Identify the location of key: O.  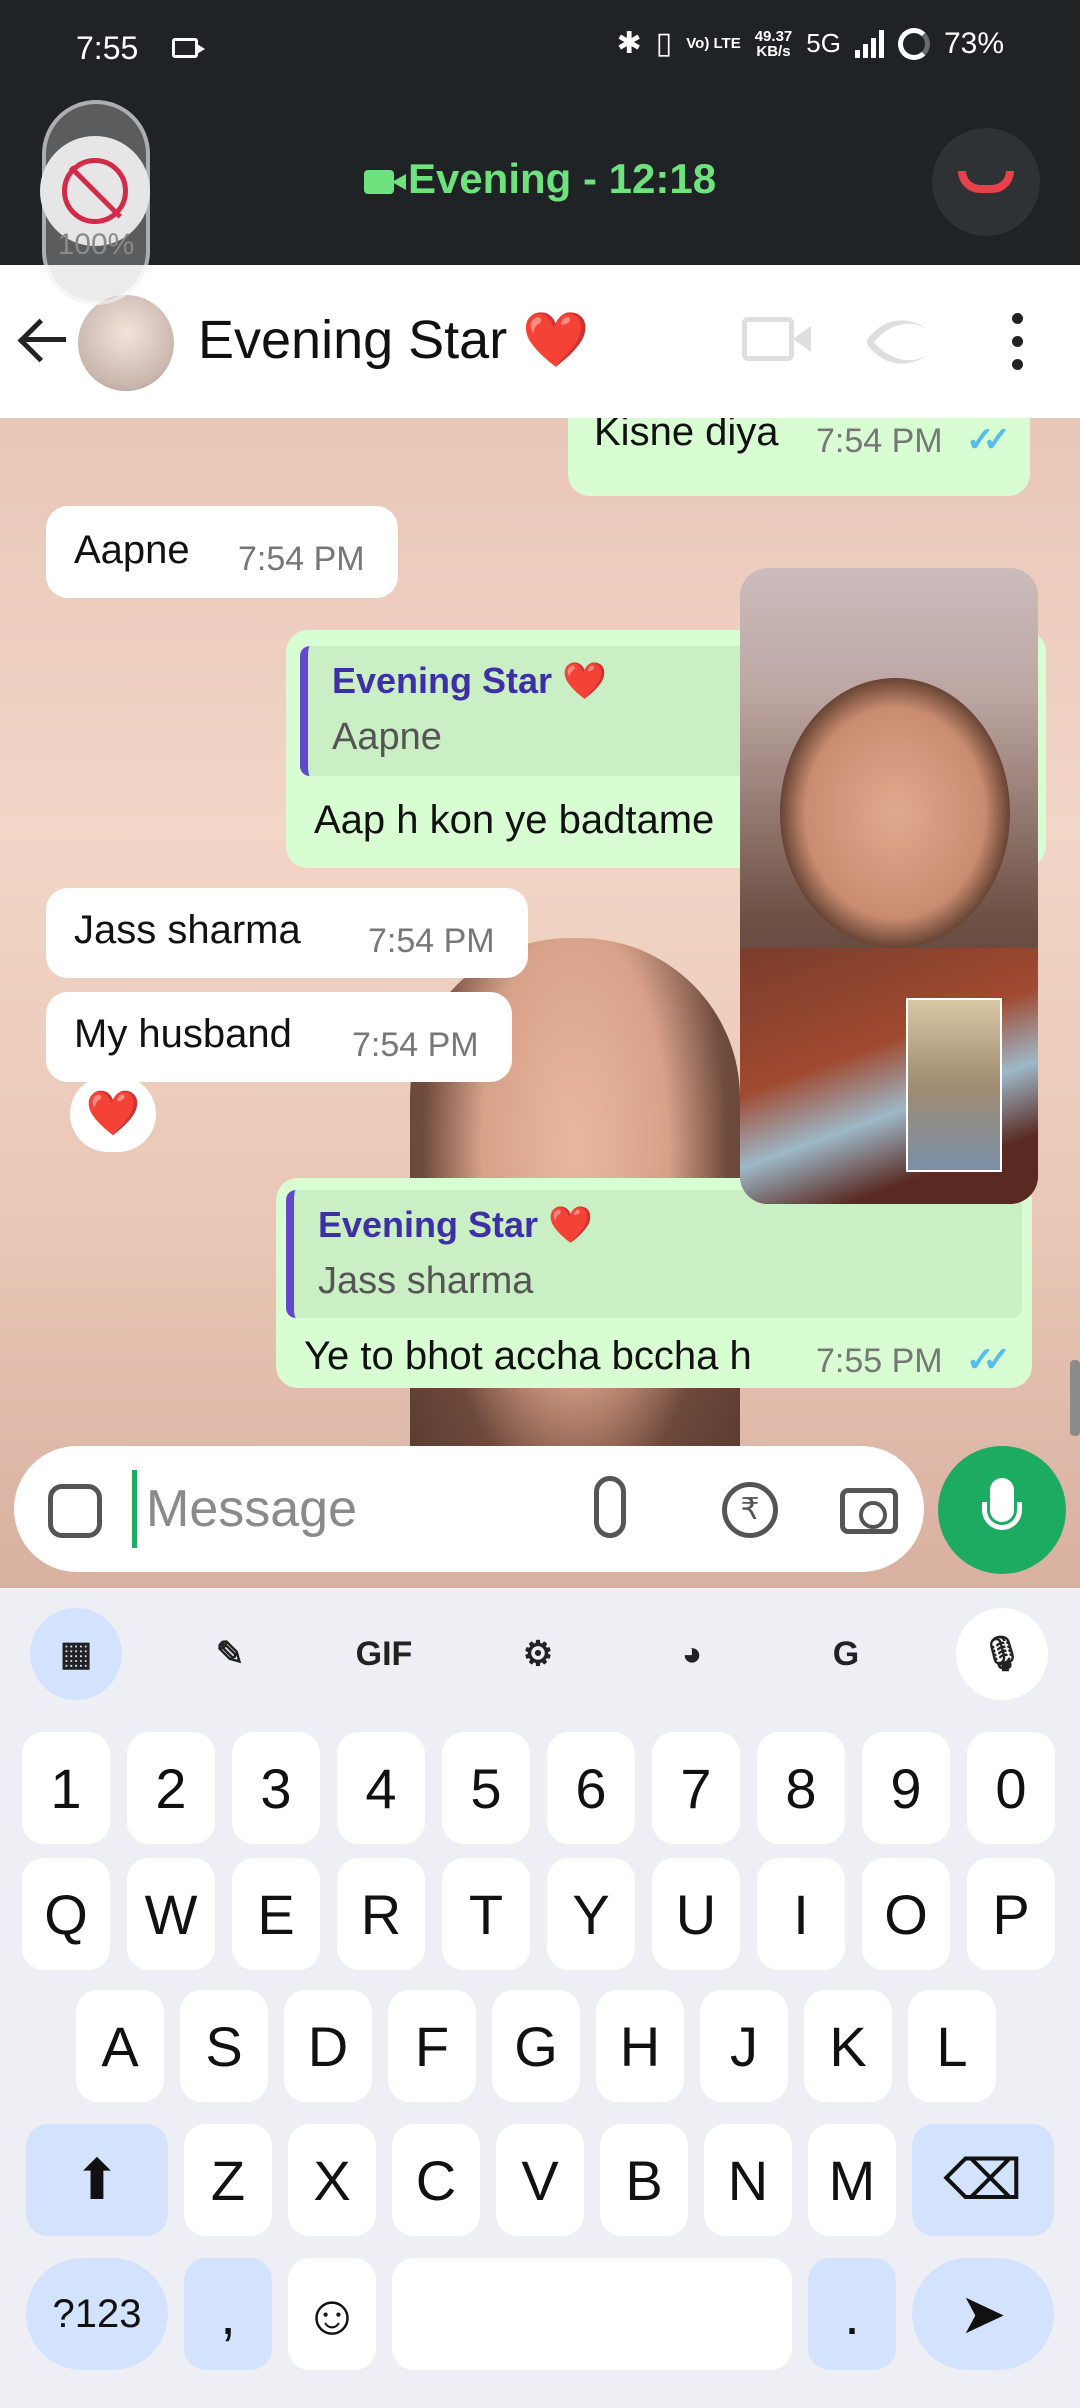
(906, 1914).